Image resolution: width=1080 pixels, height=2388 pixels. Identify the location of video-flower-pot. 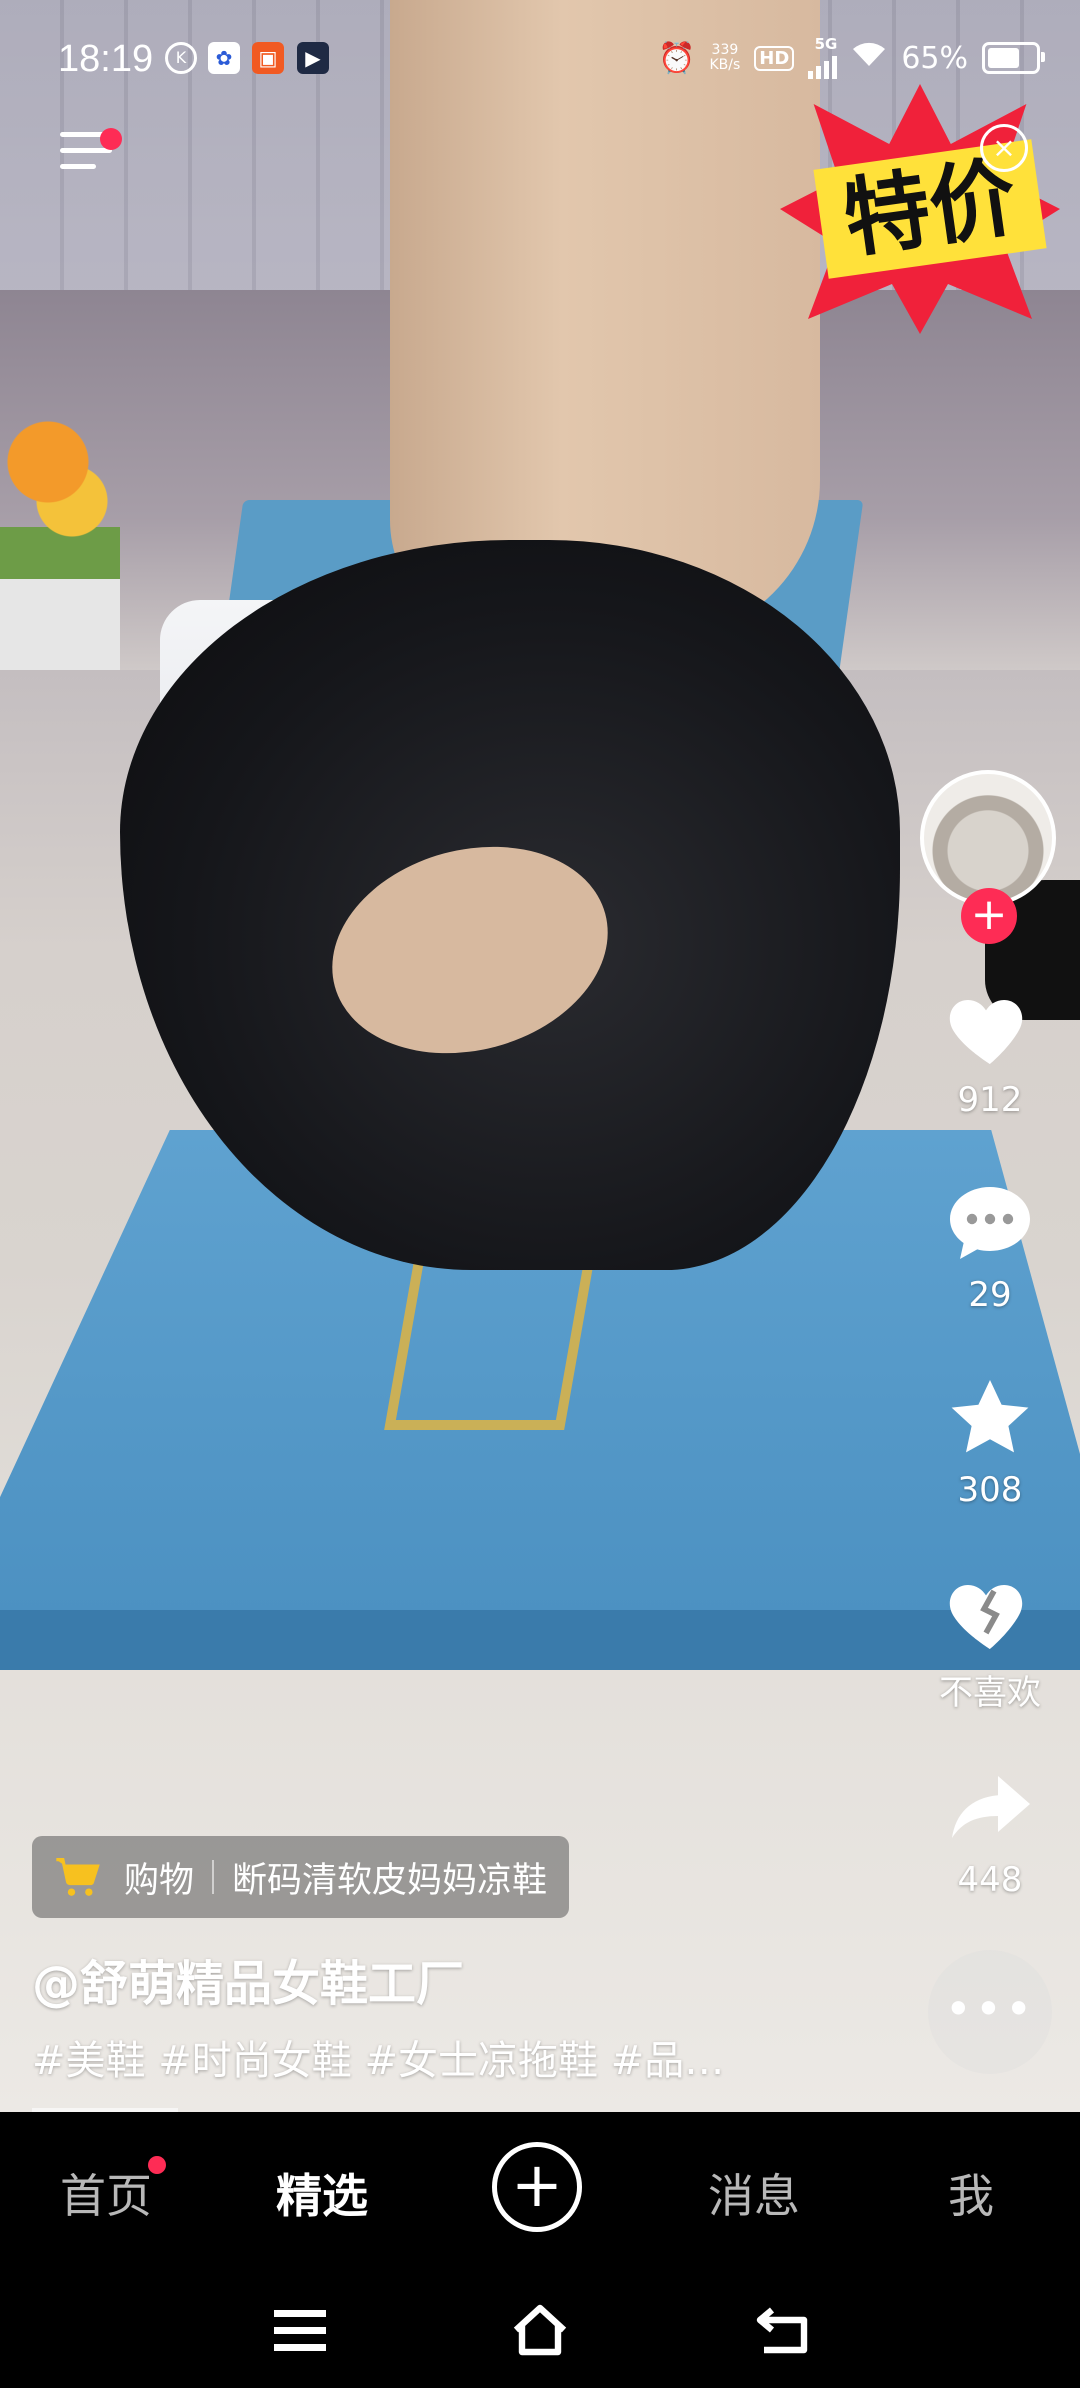
(60, 540).